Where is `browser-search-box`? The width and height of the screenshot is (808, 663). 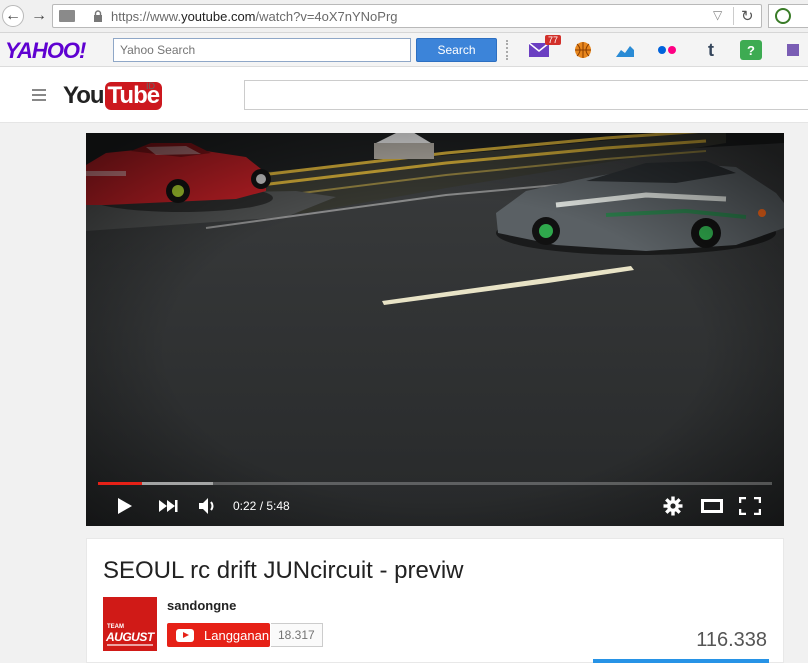 browser-search-box is located at coordinates (788, 16).